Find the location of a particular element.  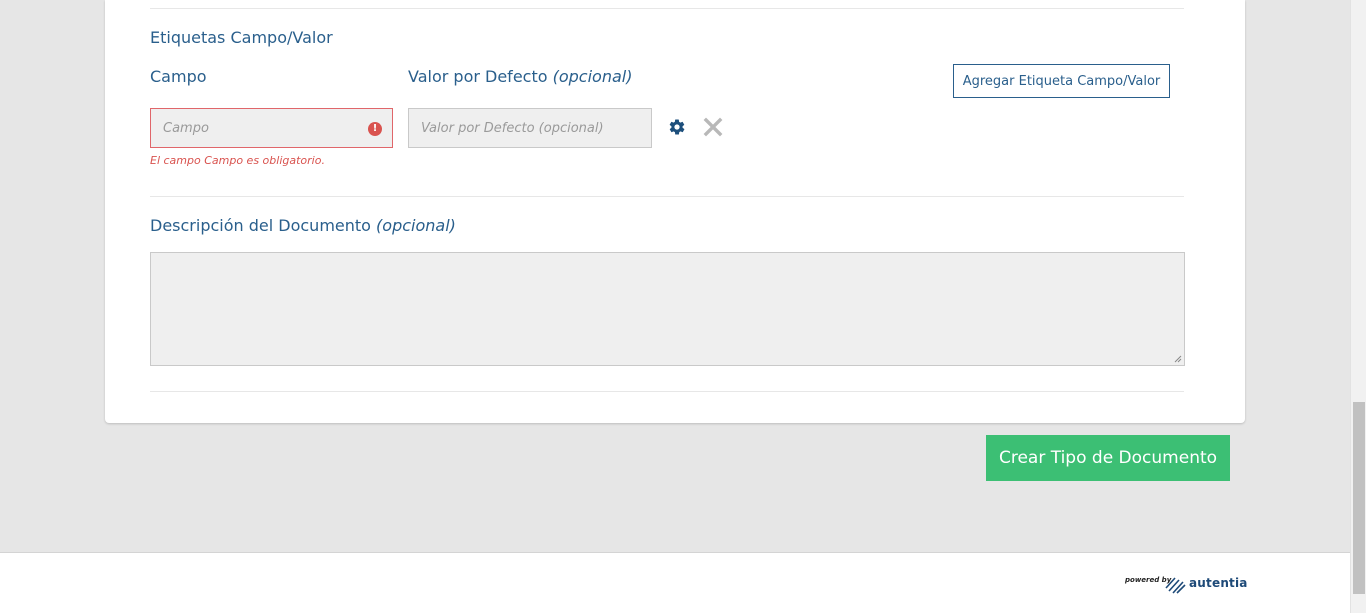

description-label-text: Descripción del Documento is located at coordinates (260, 225).